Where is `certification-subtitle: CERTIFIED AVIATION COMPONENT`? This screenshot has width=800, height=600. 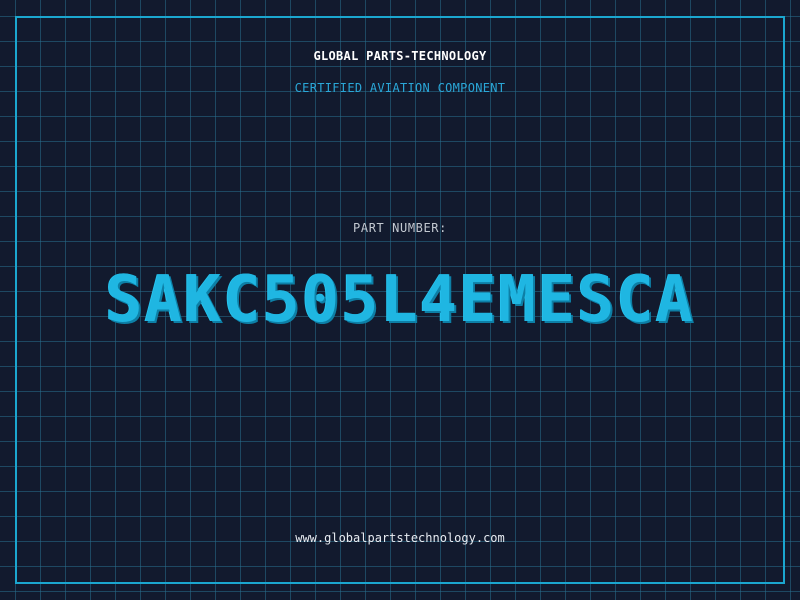 certification-subtitle: CERTIFIED AVIATION COMPONENT is located at coordinates (400, 88).